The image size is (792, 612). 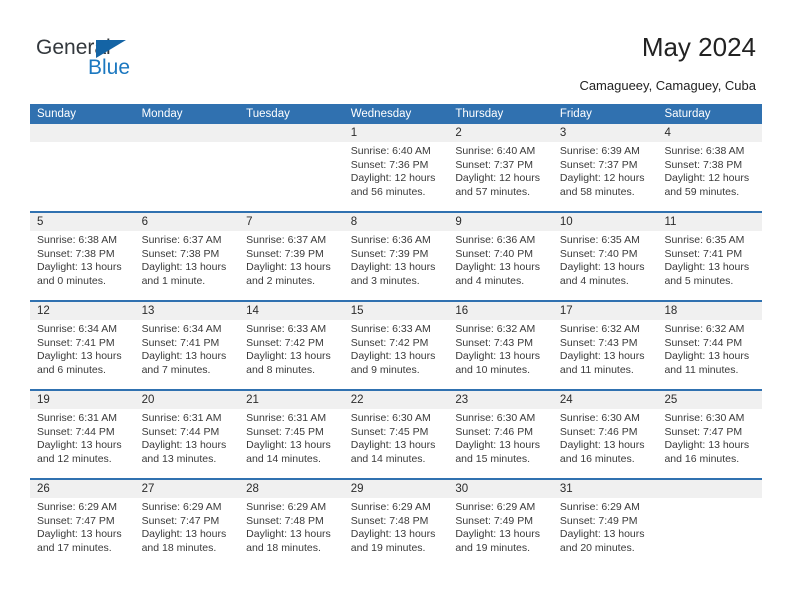 I want to click on day-number: 30, so click(x=500, y=489).